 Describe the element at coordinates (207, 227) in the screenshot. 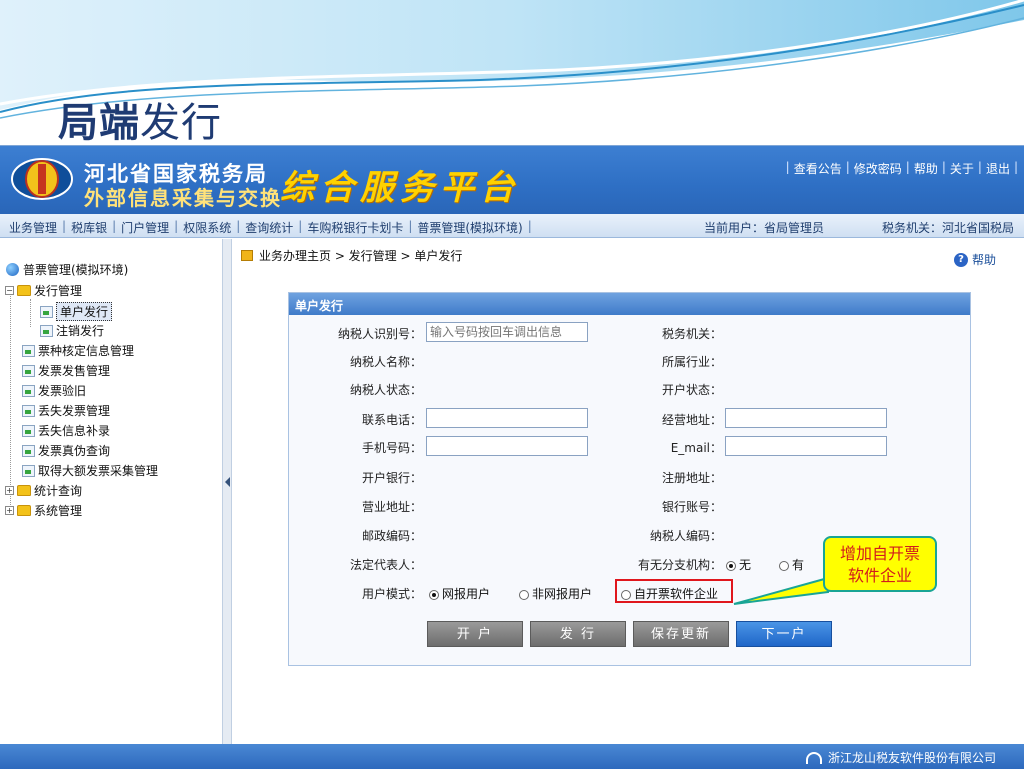

I see `menu-permission: 权限系统` at that location.